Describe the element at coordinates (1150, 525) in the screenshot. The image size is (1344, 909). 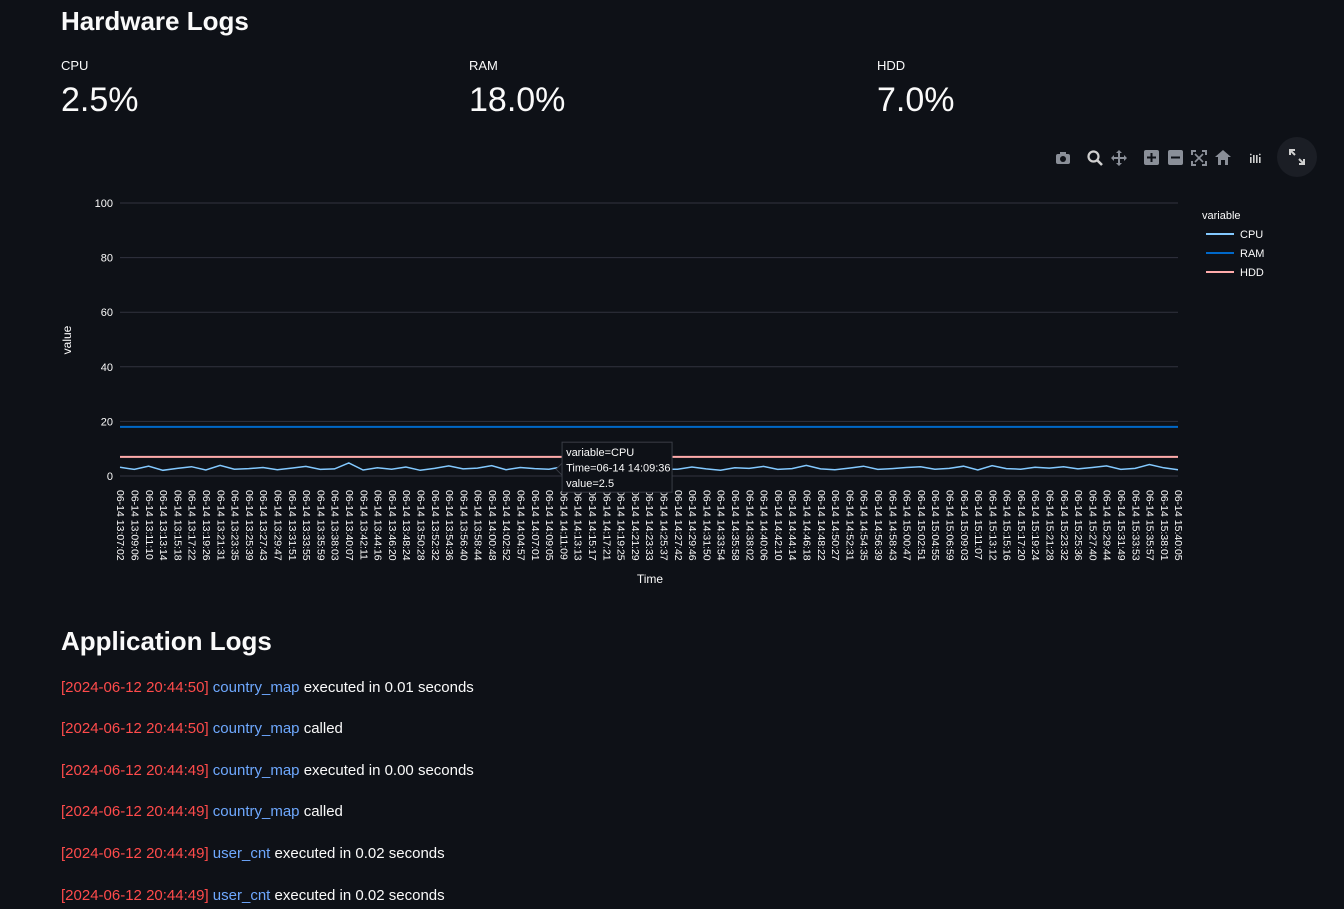
I see `x-tick-label: 06-14 15:35:57` at that location.